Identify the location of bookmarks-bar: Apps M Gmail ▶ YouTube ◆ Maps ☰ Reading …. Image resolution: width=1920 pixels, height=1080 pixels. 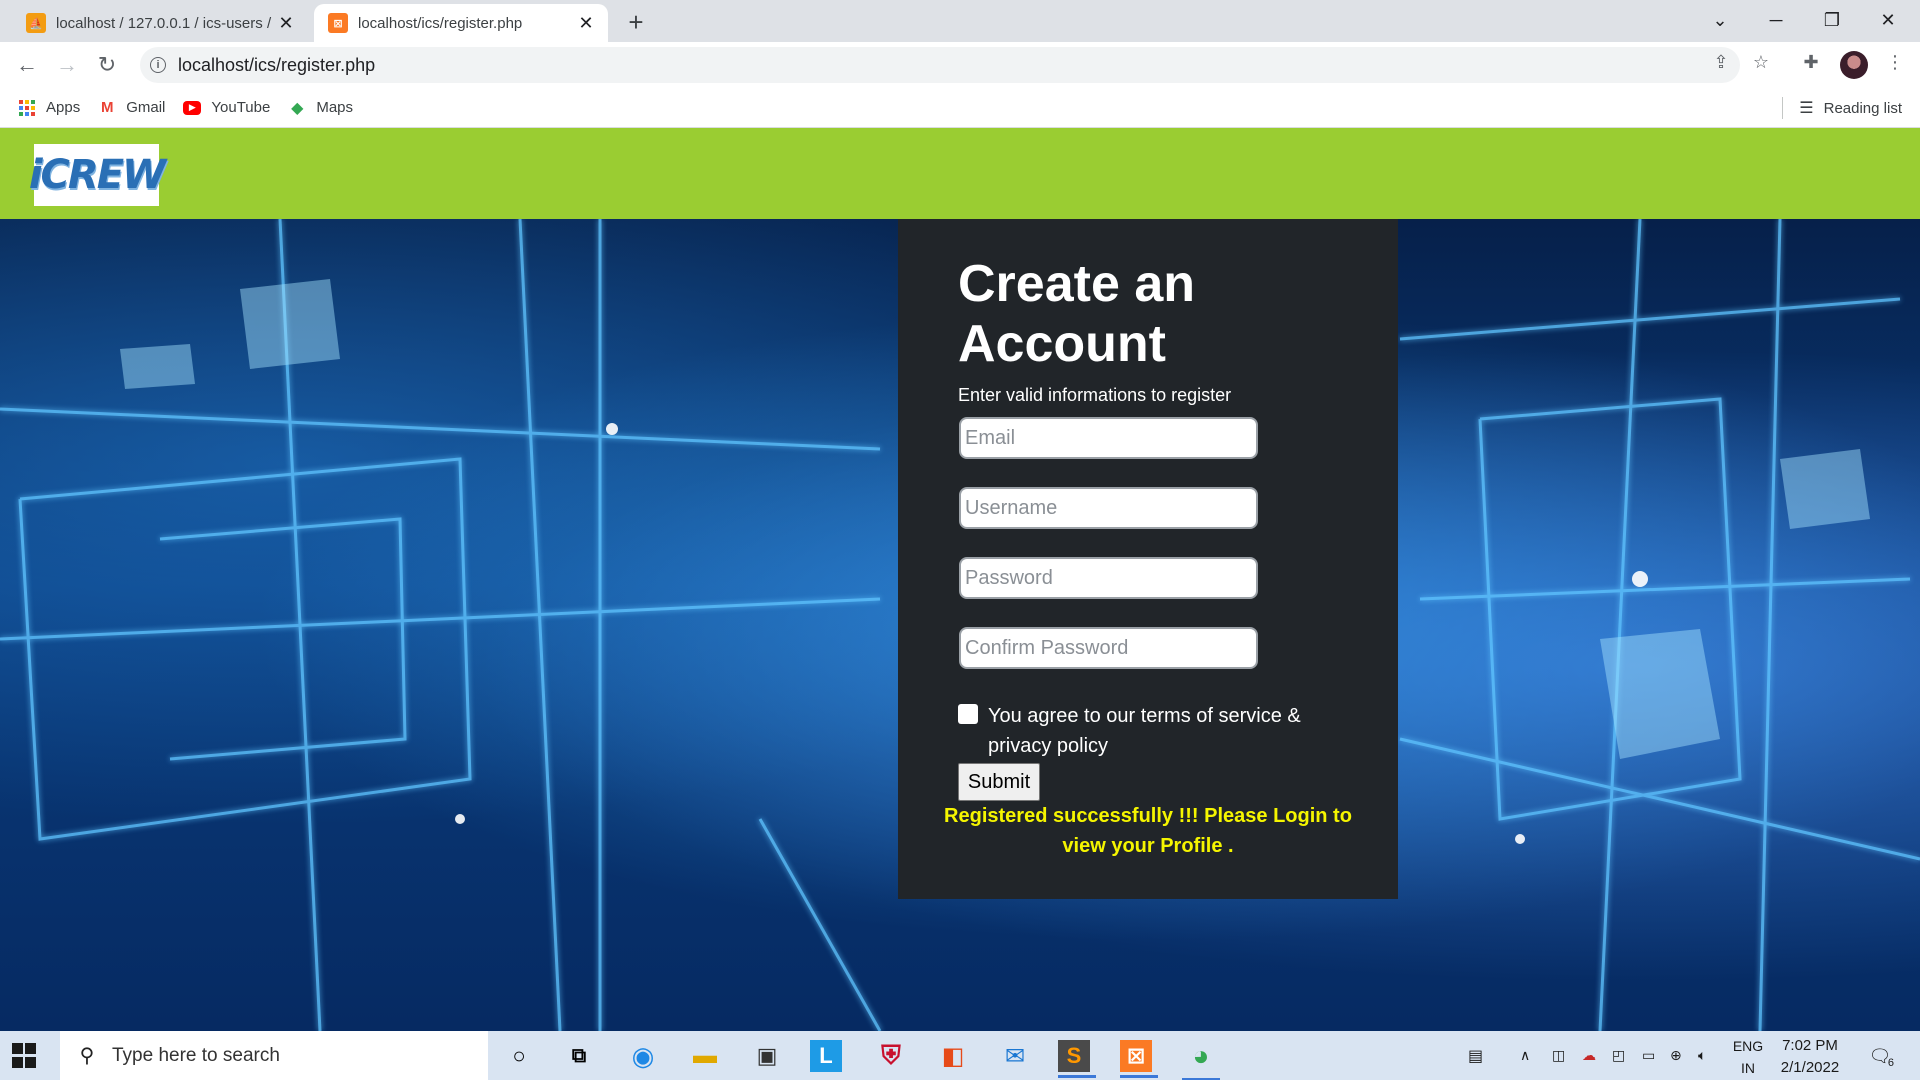
(960, 108).